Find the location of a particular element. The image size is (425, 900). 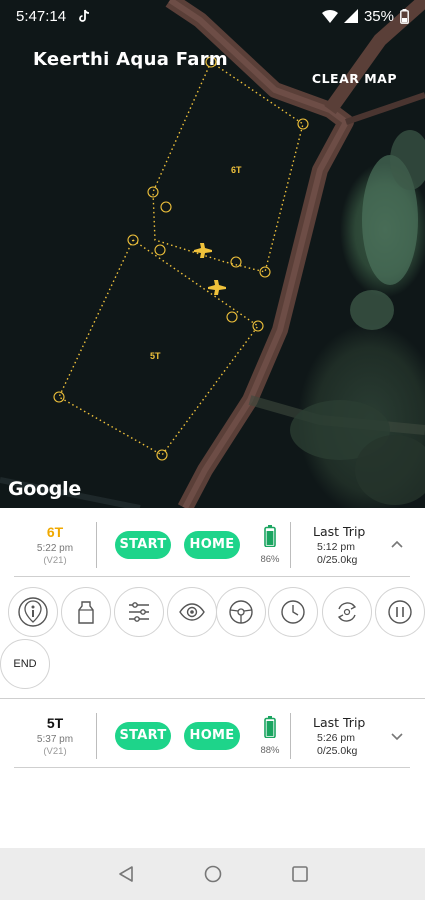

battery-percent-label: 88% is located at coordinates (270, 750).